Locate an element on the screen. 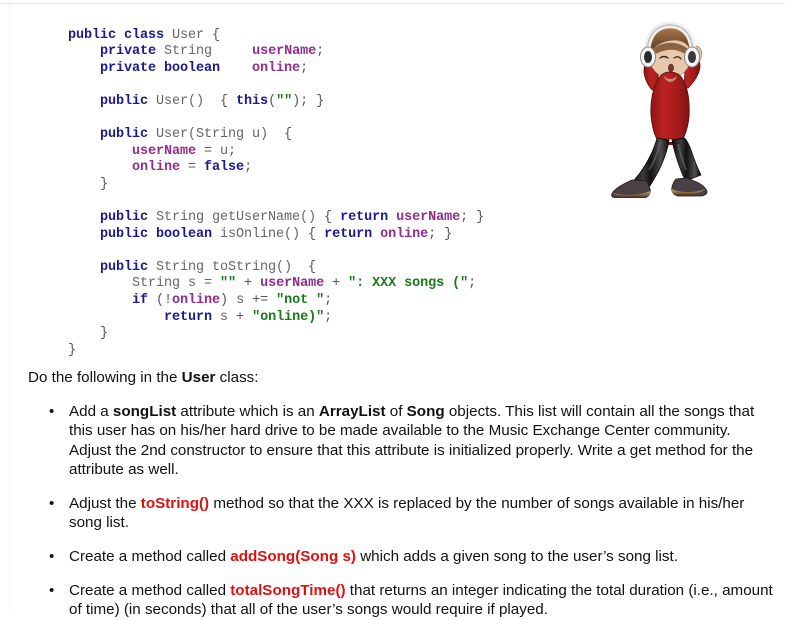 This screenshot has width=785, height=620. code-line-20: } is located at coordinates (276, 351).